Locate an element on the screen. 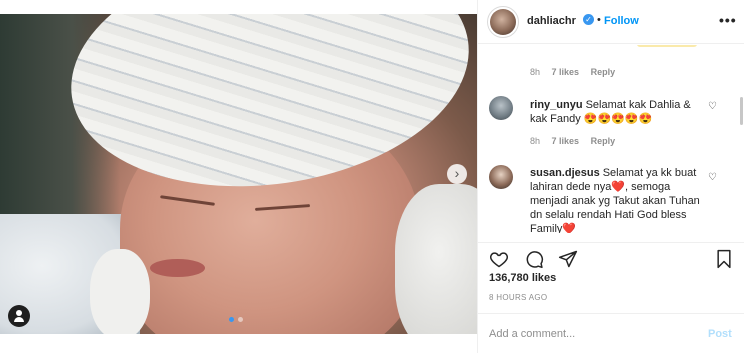 Image resolution: width=744 pixels, height=353 pixels. comment-partial-text is located at coordinates (627, 50).